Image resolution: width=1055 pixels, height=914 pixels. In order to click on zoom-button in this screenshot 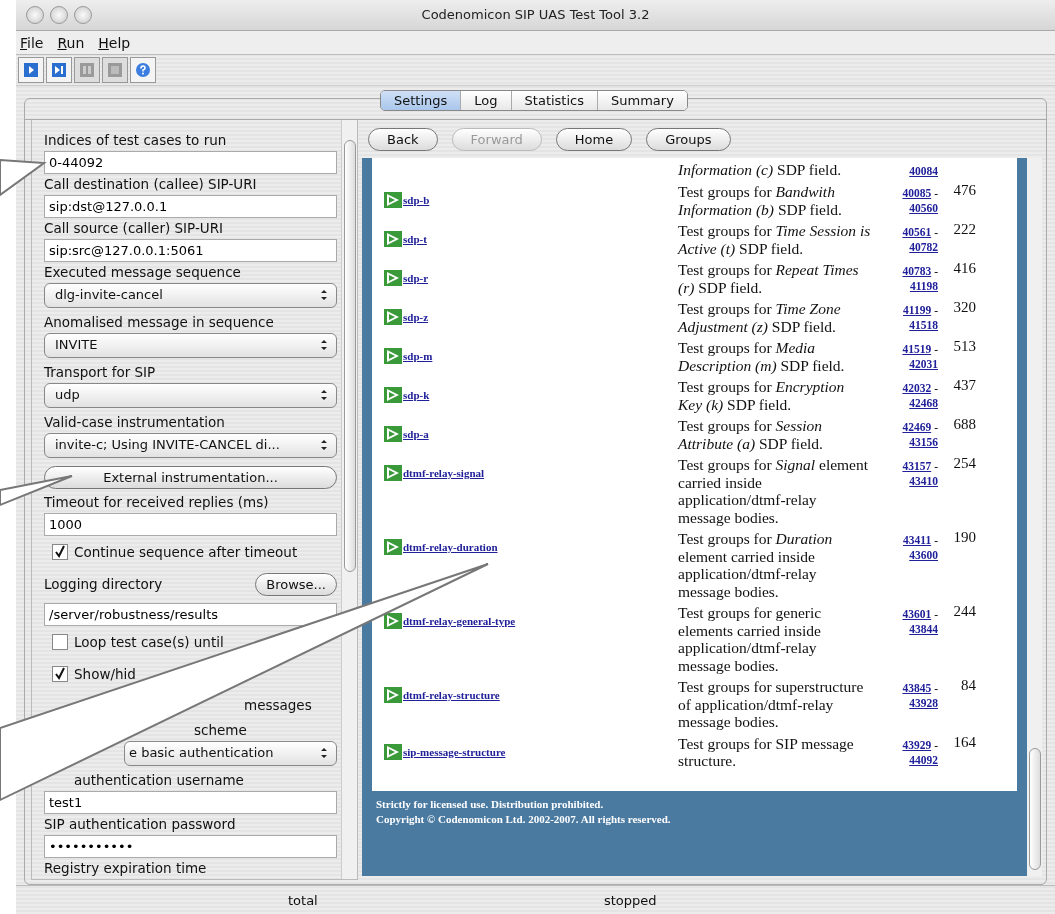, I will do `click(83, 14)`.